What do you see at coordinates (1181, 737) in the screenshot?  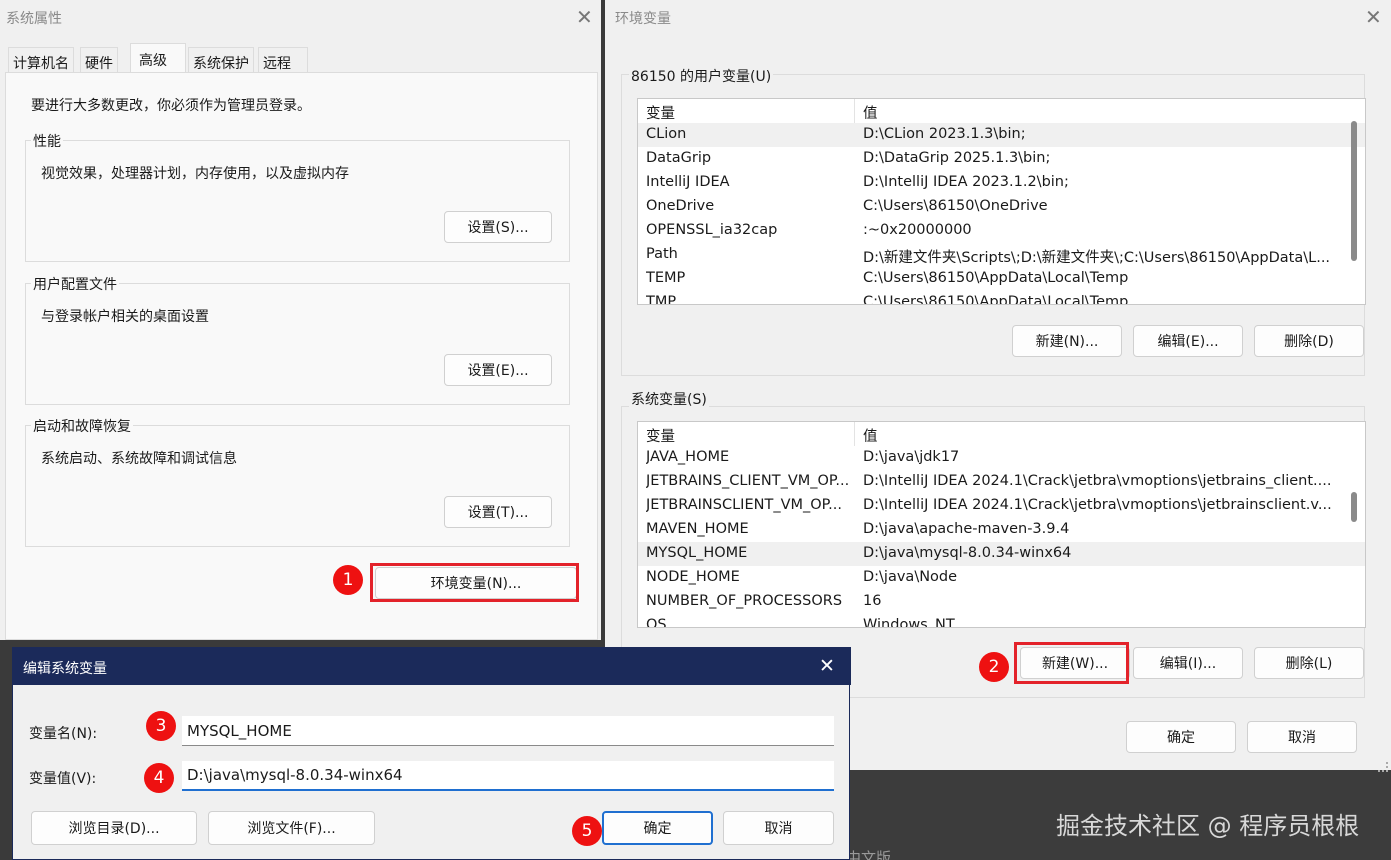 I see `env-ok-button: 确定` at bounding box center [1181, 737].